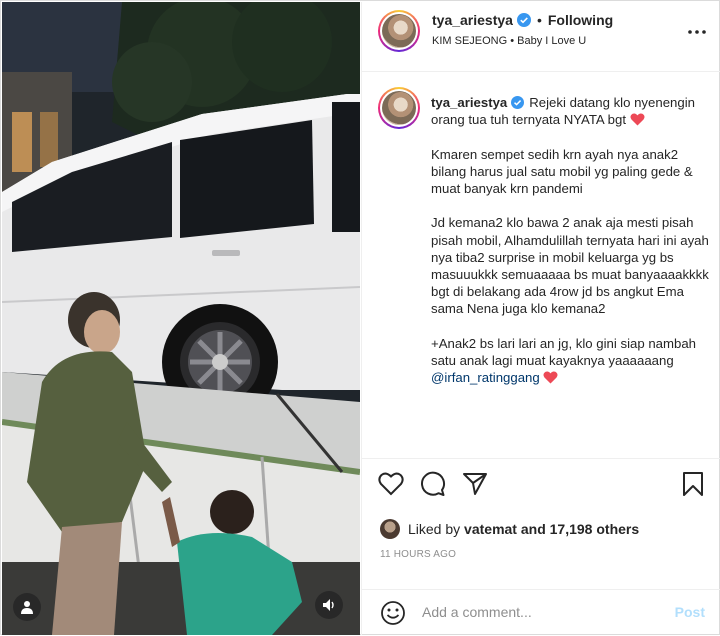  I want to click on author-username: tya_ariestya, so click(472, 20).